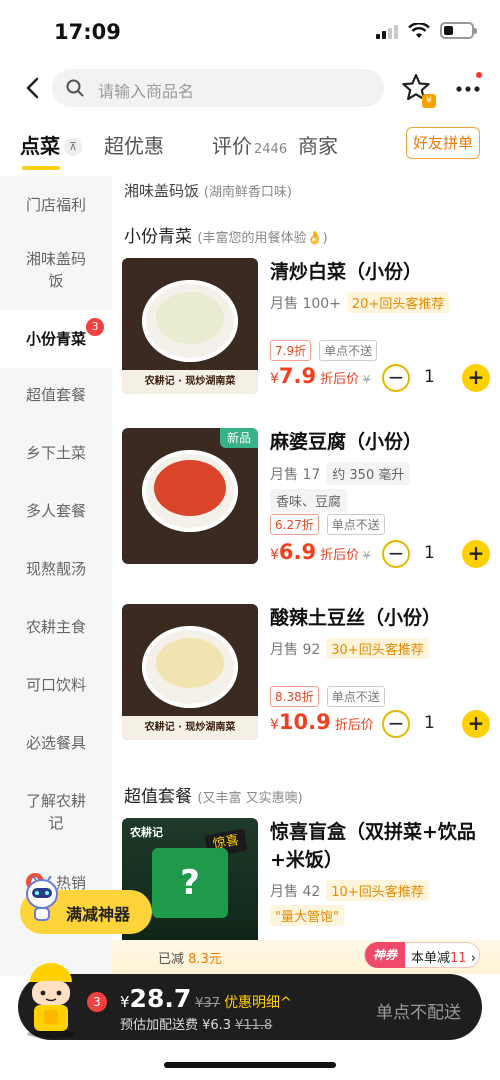 The image size is (500, 1080). Describe the element at coordinates (158, 237) in the screenshot. I see `section-title: 小份青菜` at that location.